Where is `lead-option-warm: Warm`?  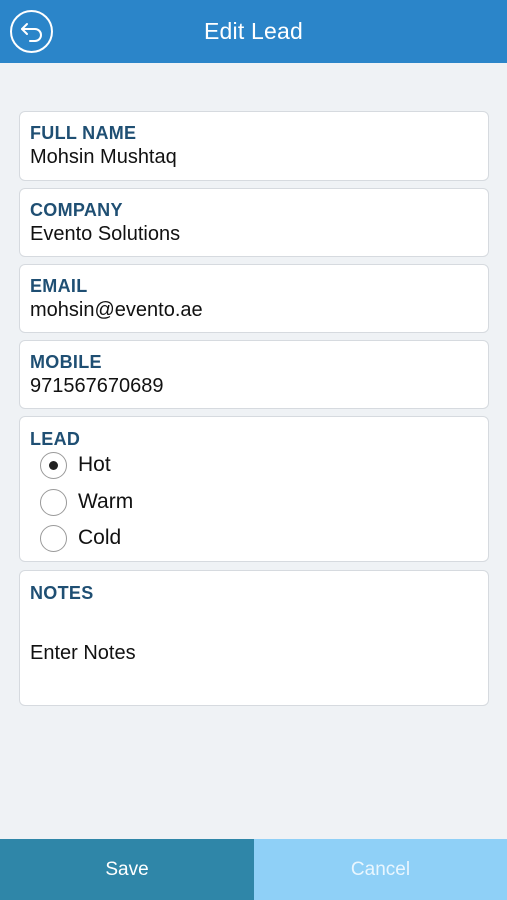
lead-option-warm: Warm is located at coordinates (86, 502).